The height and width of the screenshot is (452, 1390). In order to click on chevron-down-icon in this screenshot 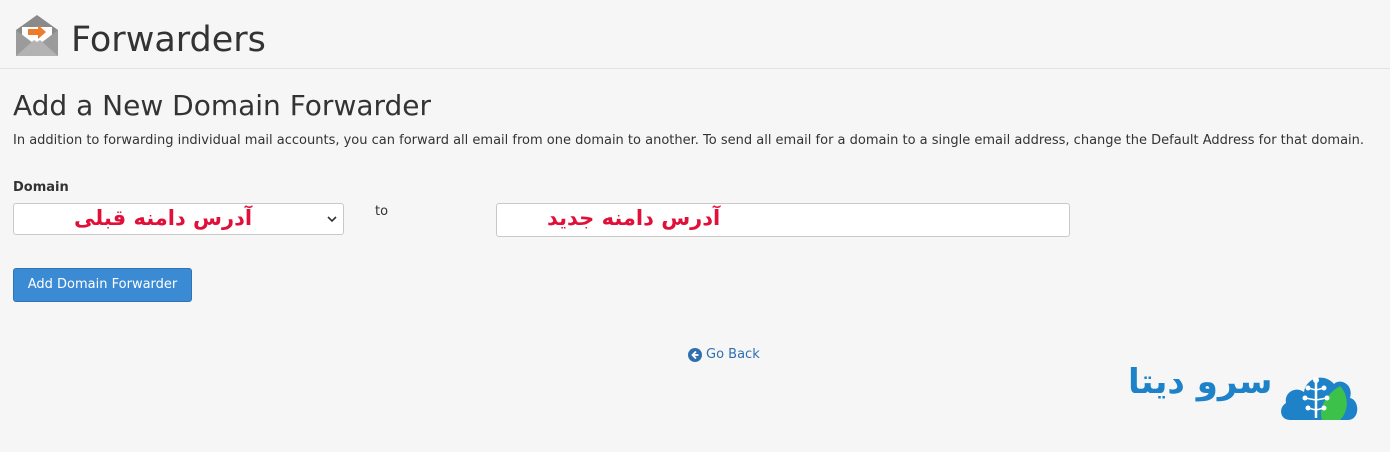, I will do `click(332, 219)`.